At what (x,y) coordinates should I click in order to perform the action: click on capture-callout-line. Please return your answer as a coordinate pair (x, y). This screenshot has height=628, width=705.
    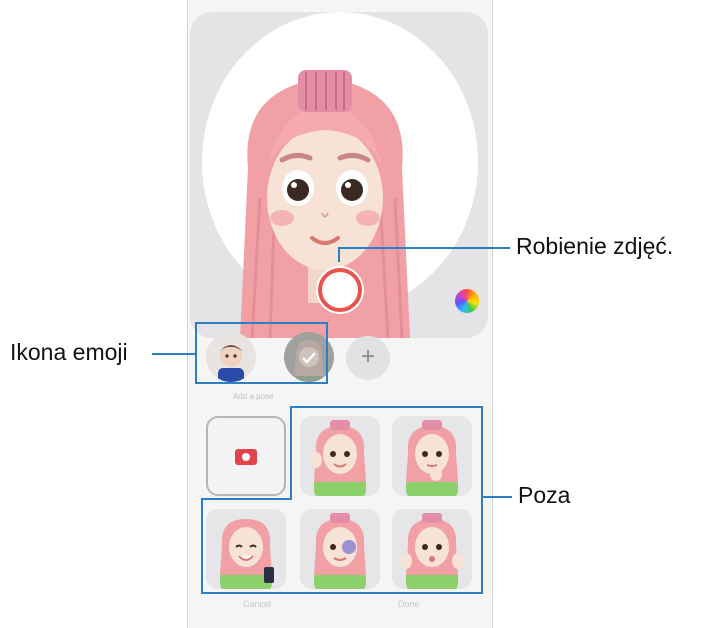
    Looking at the image, I should click on (424, 248).